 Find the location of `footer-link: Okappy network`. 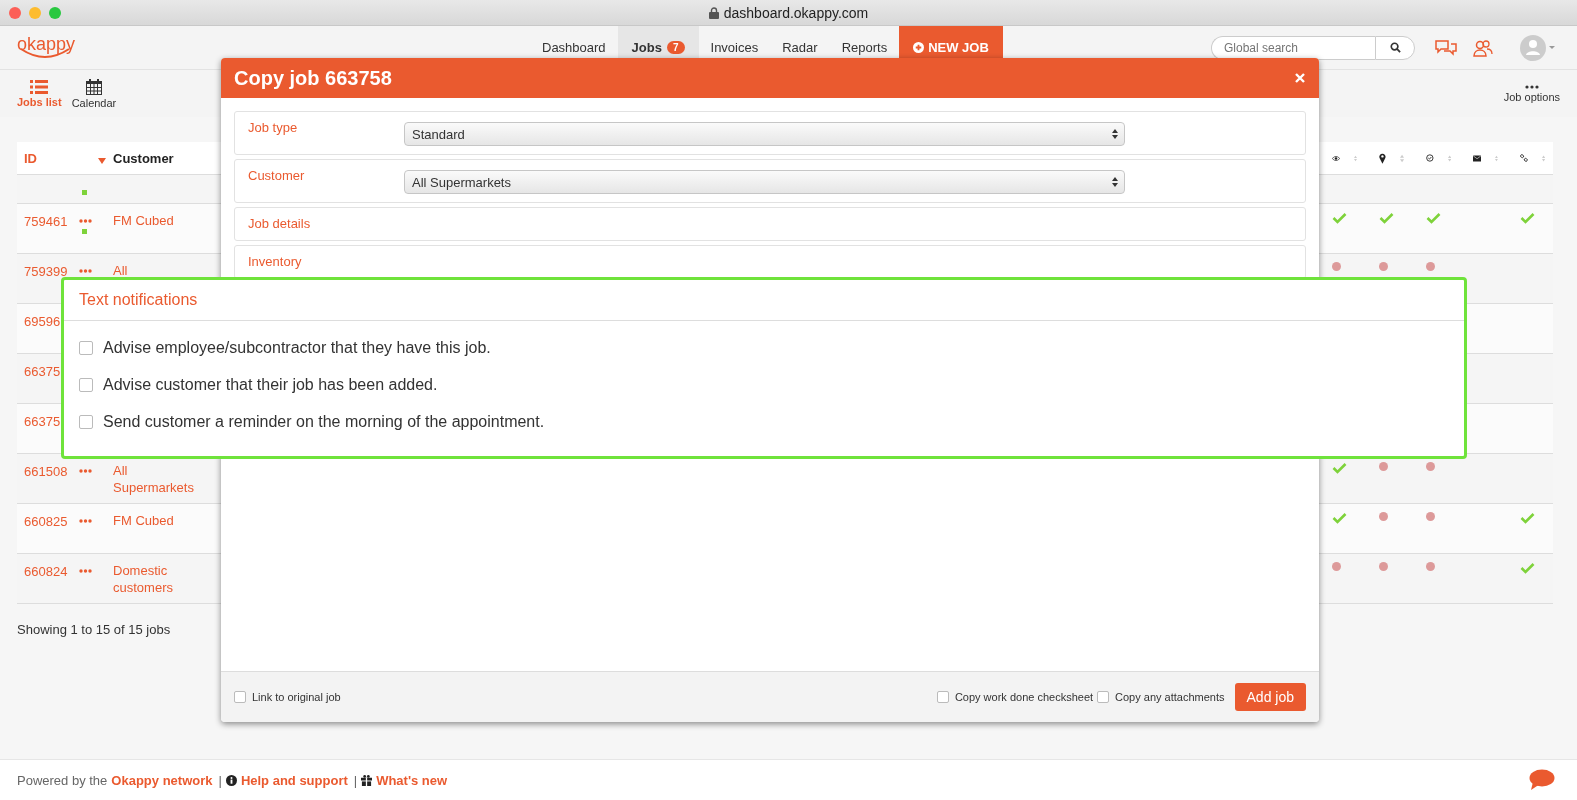

footer-link: Okappy network is located at coordinates (162, 780).